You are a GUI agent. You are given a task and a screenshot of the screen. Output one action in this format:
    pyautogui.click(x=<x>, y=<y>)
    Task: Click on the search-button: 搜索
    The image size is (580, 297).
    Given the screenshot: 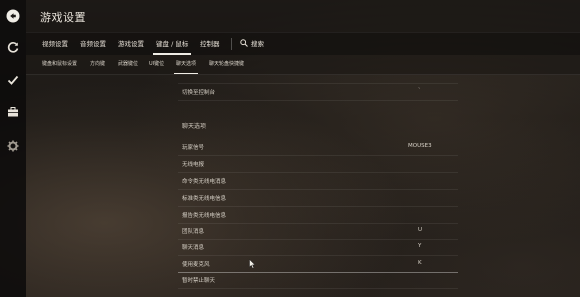 What is the action you would take?
    pyautogui.click(x=257, y=44)
    